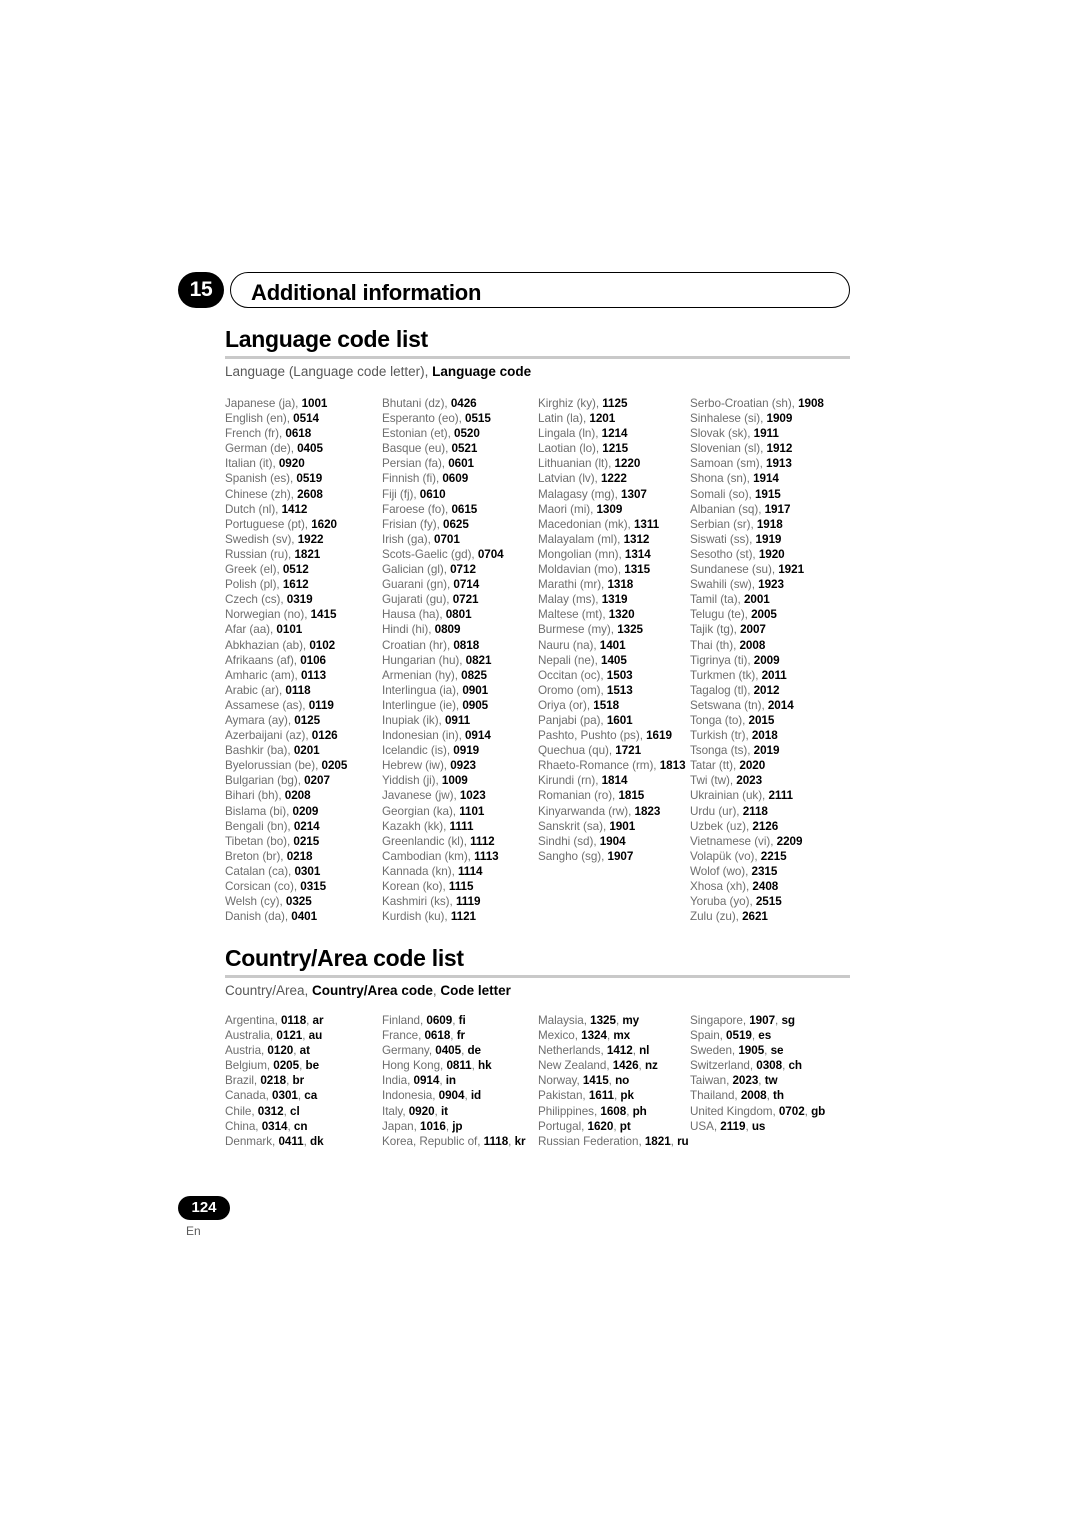 The image size is (1080, 1528). I want to click on code-entry: Icelandic (is), 0919, so click(460, 750).